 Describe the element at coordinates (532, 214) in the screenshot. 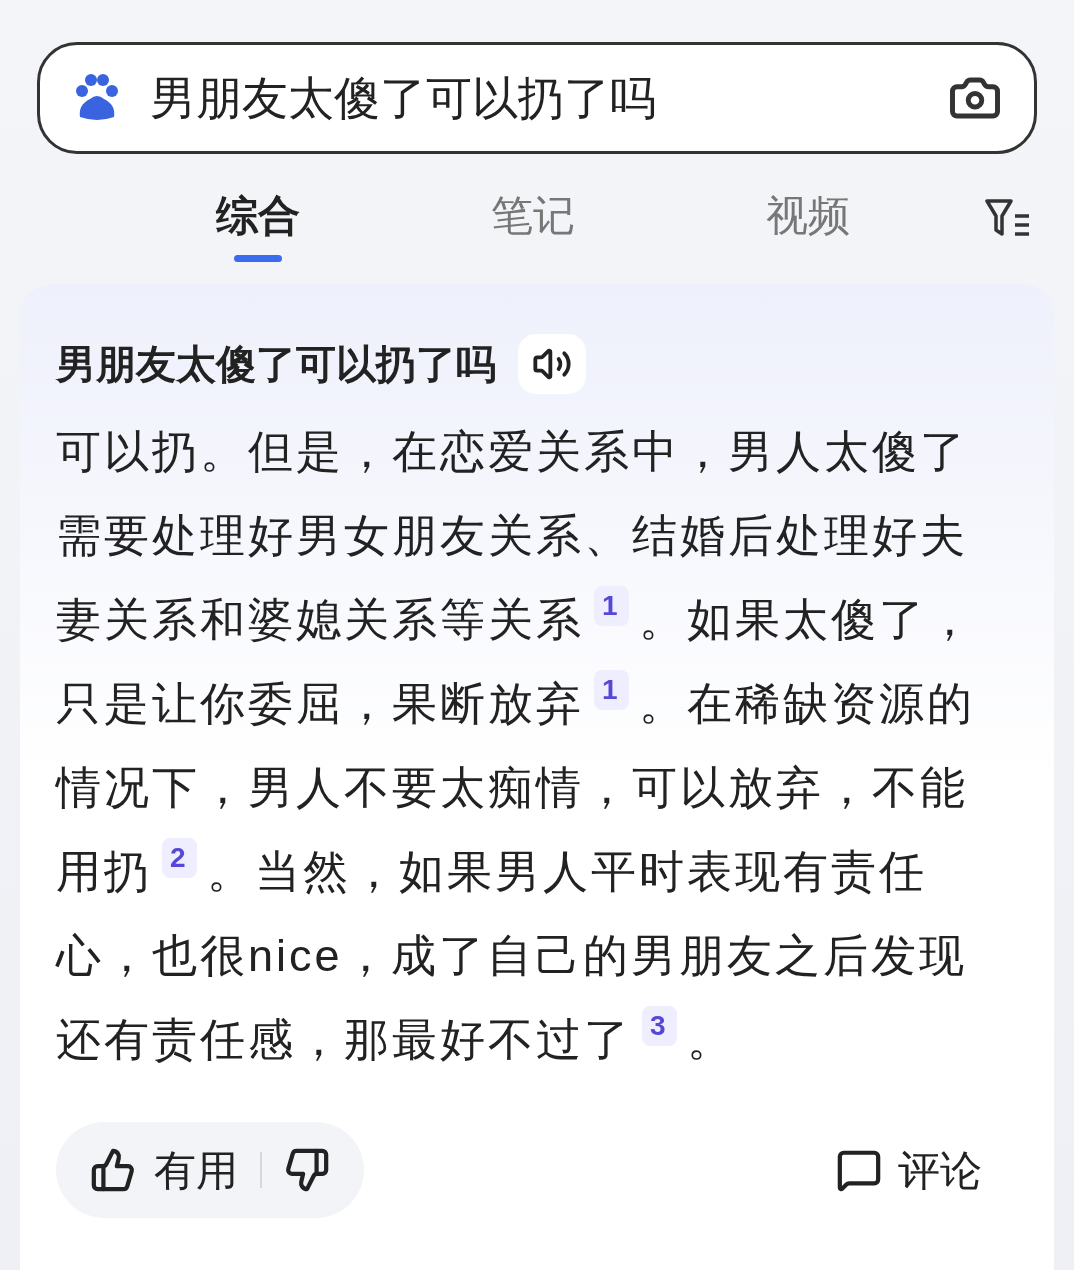

I see `tab: 笔记` at that location.